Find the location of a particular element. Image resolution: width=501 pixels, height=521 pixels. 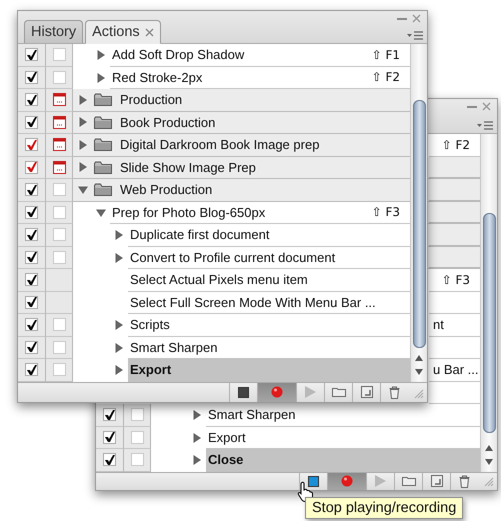

action-name: Select Actual Pixels menu item is located at coordinates (219, 280).